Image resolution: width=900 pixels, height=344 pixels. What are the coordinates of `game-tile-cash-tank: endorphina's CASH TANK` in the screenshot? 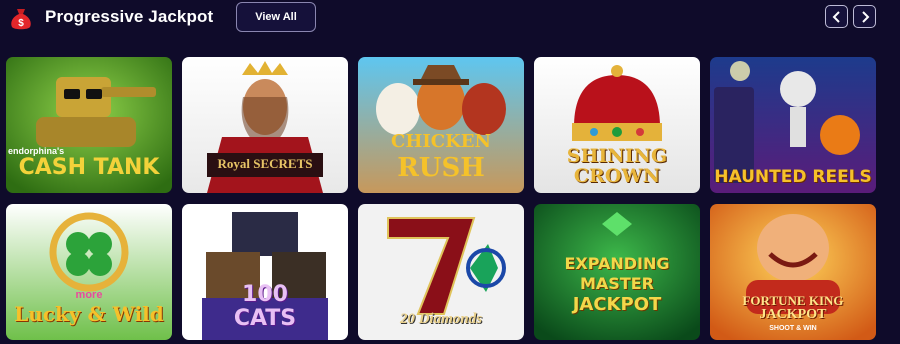 It's located at (89, 125).